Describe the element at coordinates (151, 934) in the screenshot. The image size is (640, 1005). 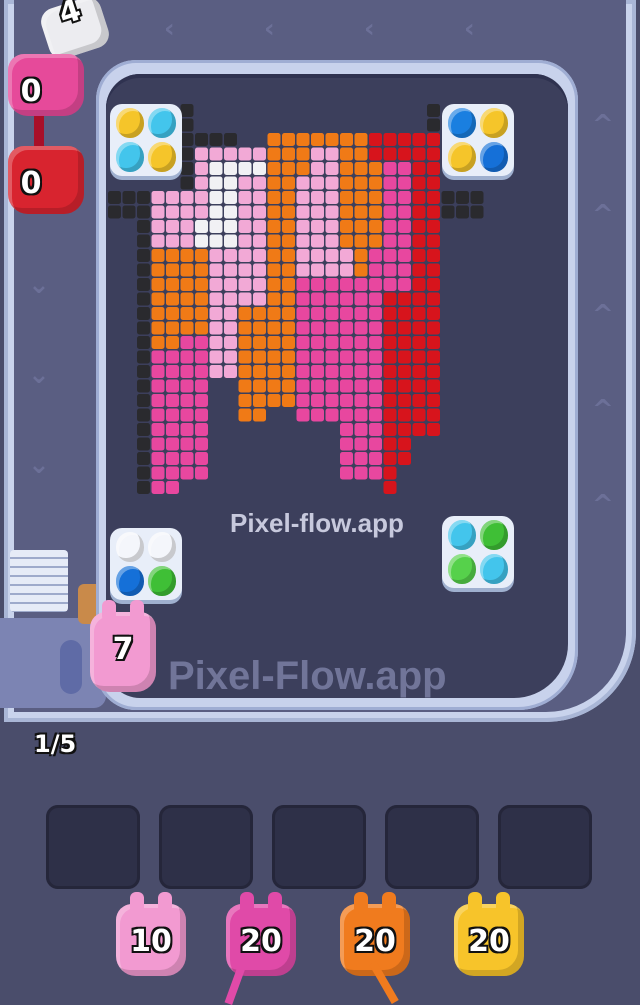
I see `shooter-pig: 10` at that location.